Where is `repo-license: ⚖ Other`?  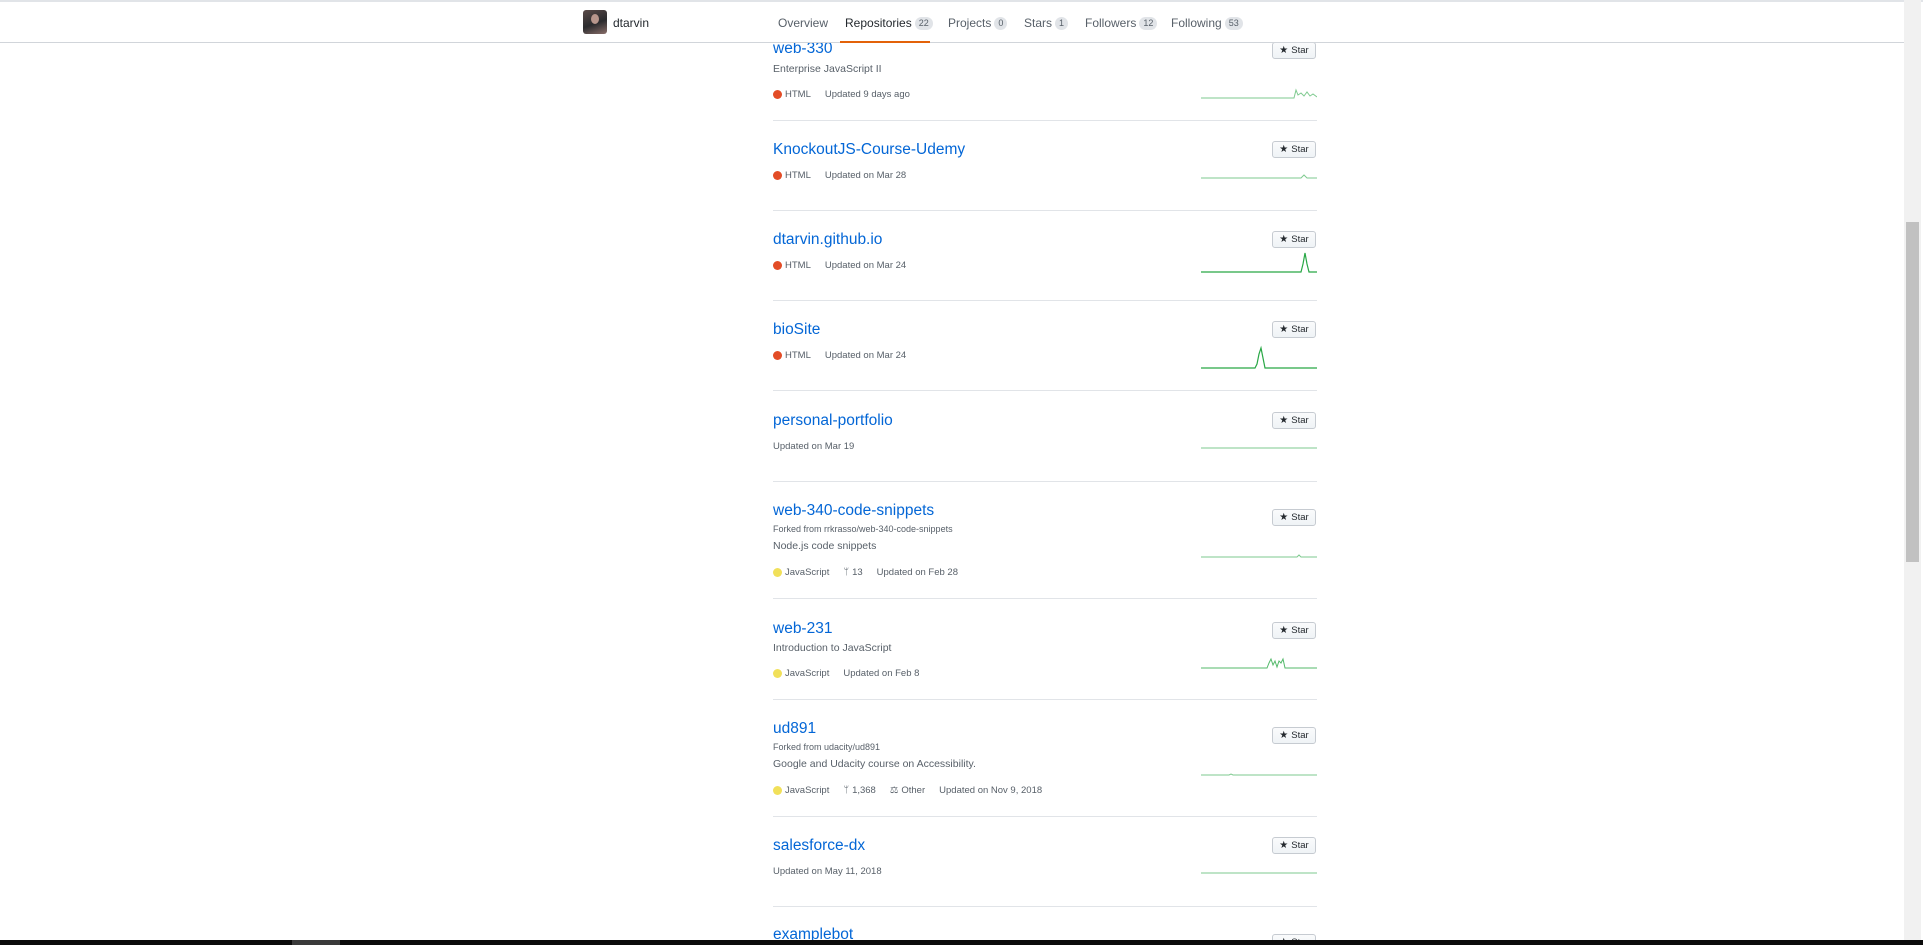
repo-license: ⚖ Other is located at coordinates (907, 790).